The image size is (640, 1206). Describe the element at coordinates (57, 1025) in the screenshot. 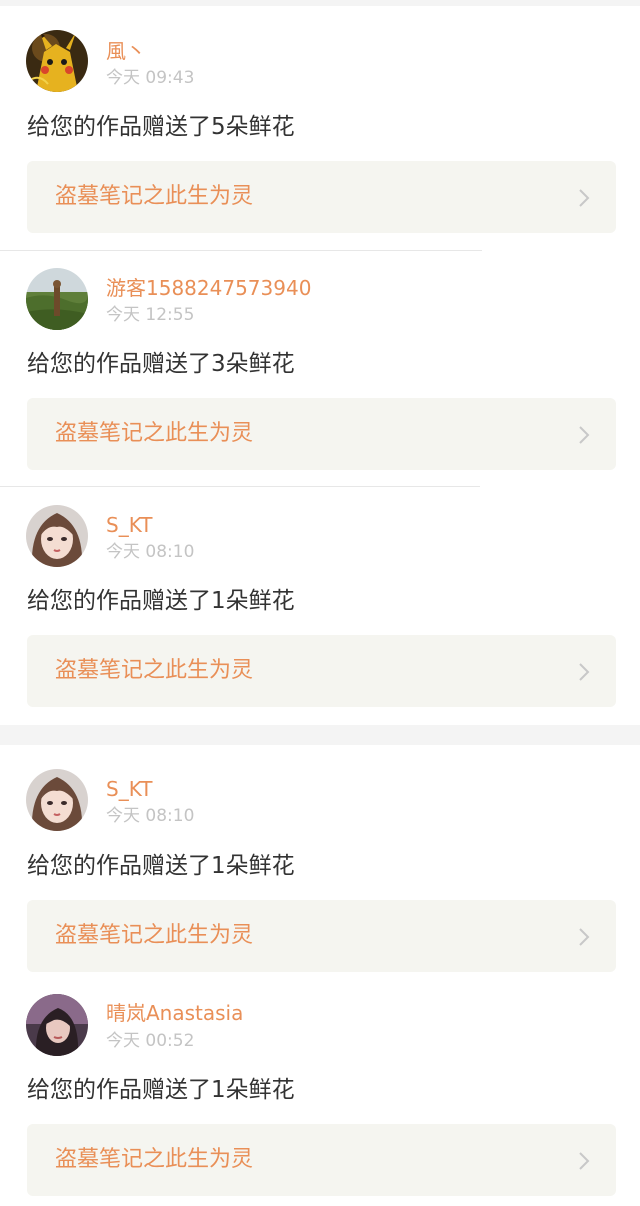

I see `portrait-girl-avatar-icon` at that location.